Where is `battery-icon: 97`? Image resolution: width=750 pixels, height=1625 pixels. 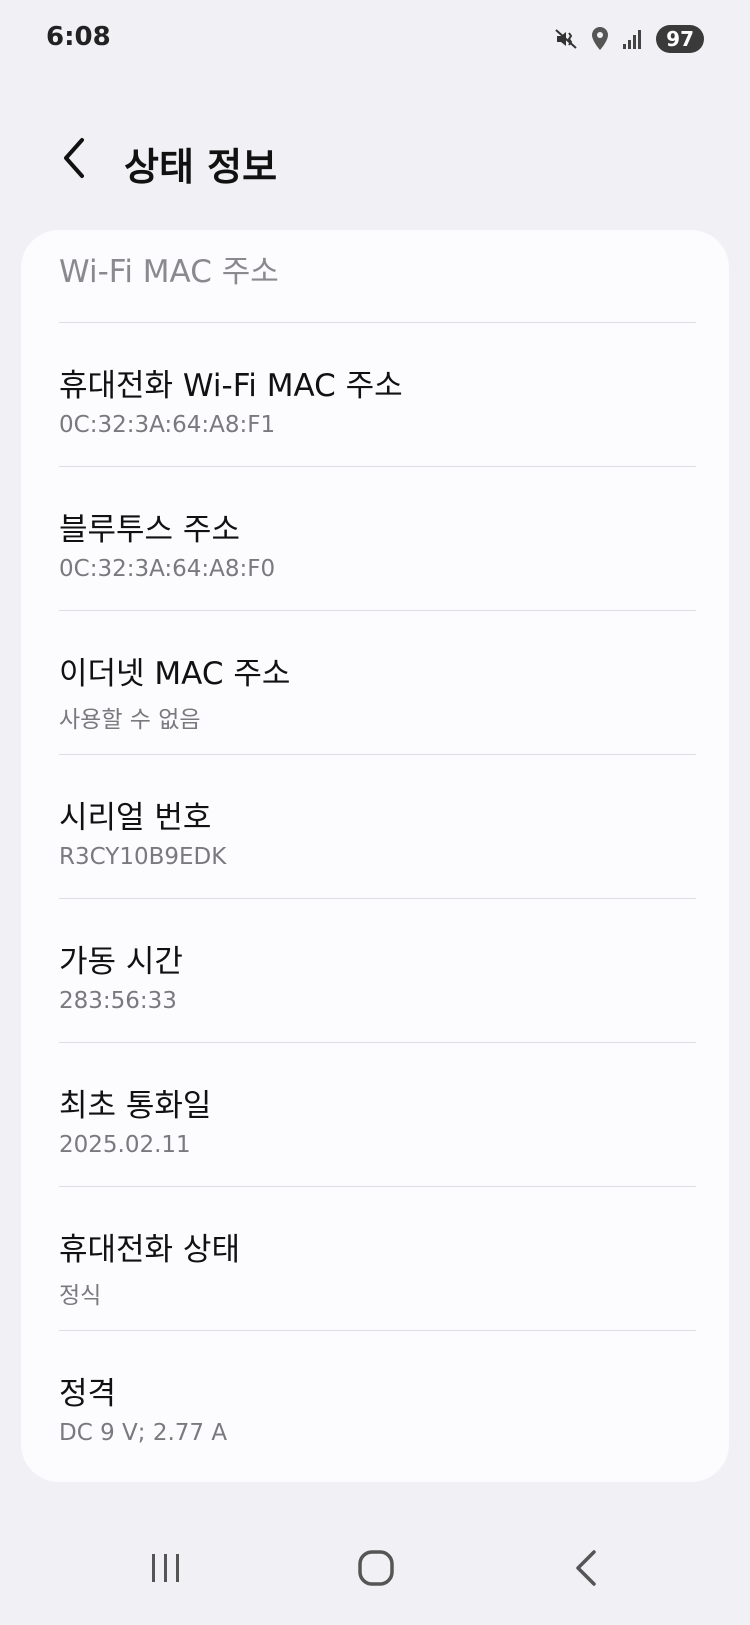
battery-icon: 97 is located at coordinates (680, 39).